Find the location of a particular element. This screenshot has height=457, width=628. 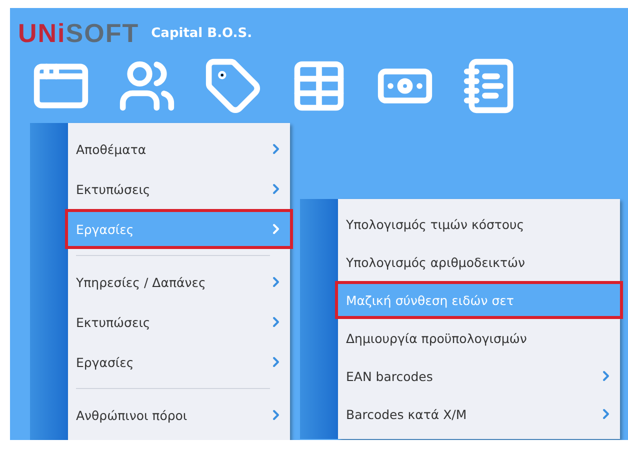

menu-item: Αποθέματα is located at coordinates (179, 149).